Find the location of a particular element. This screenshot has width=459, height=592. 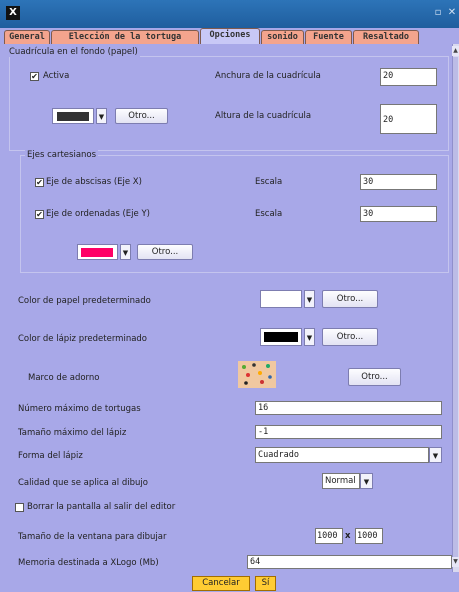

ok-button: Sí is located at coordinates (265, 583).